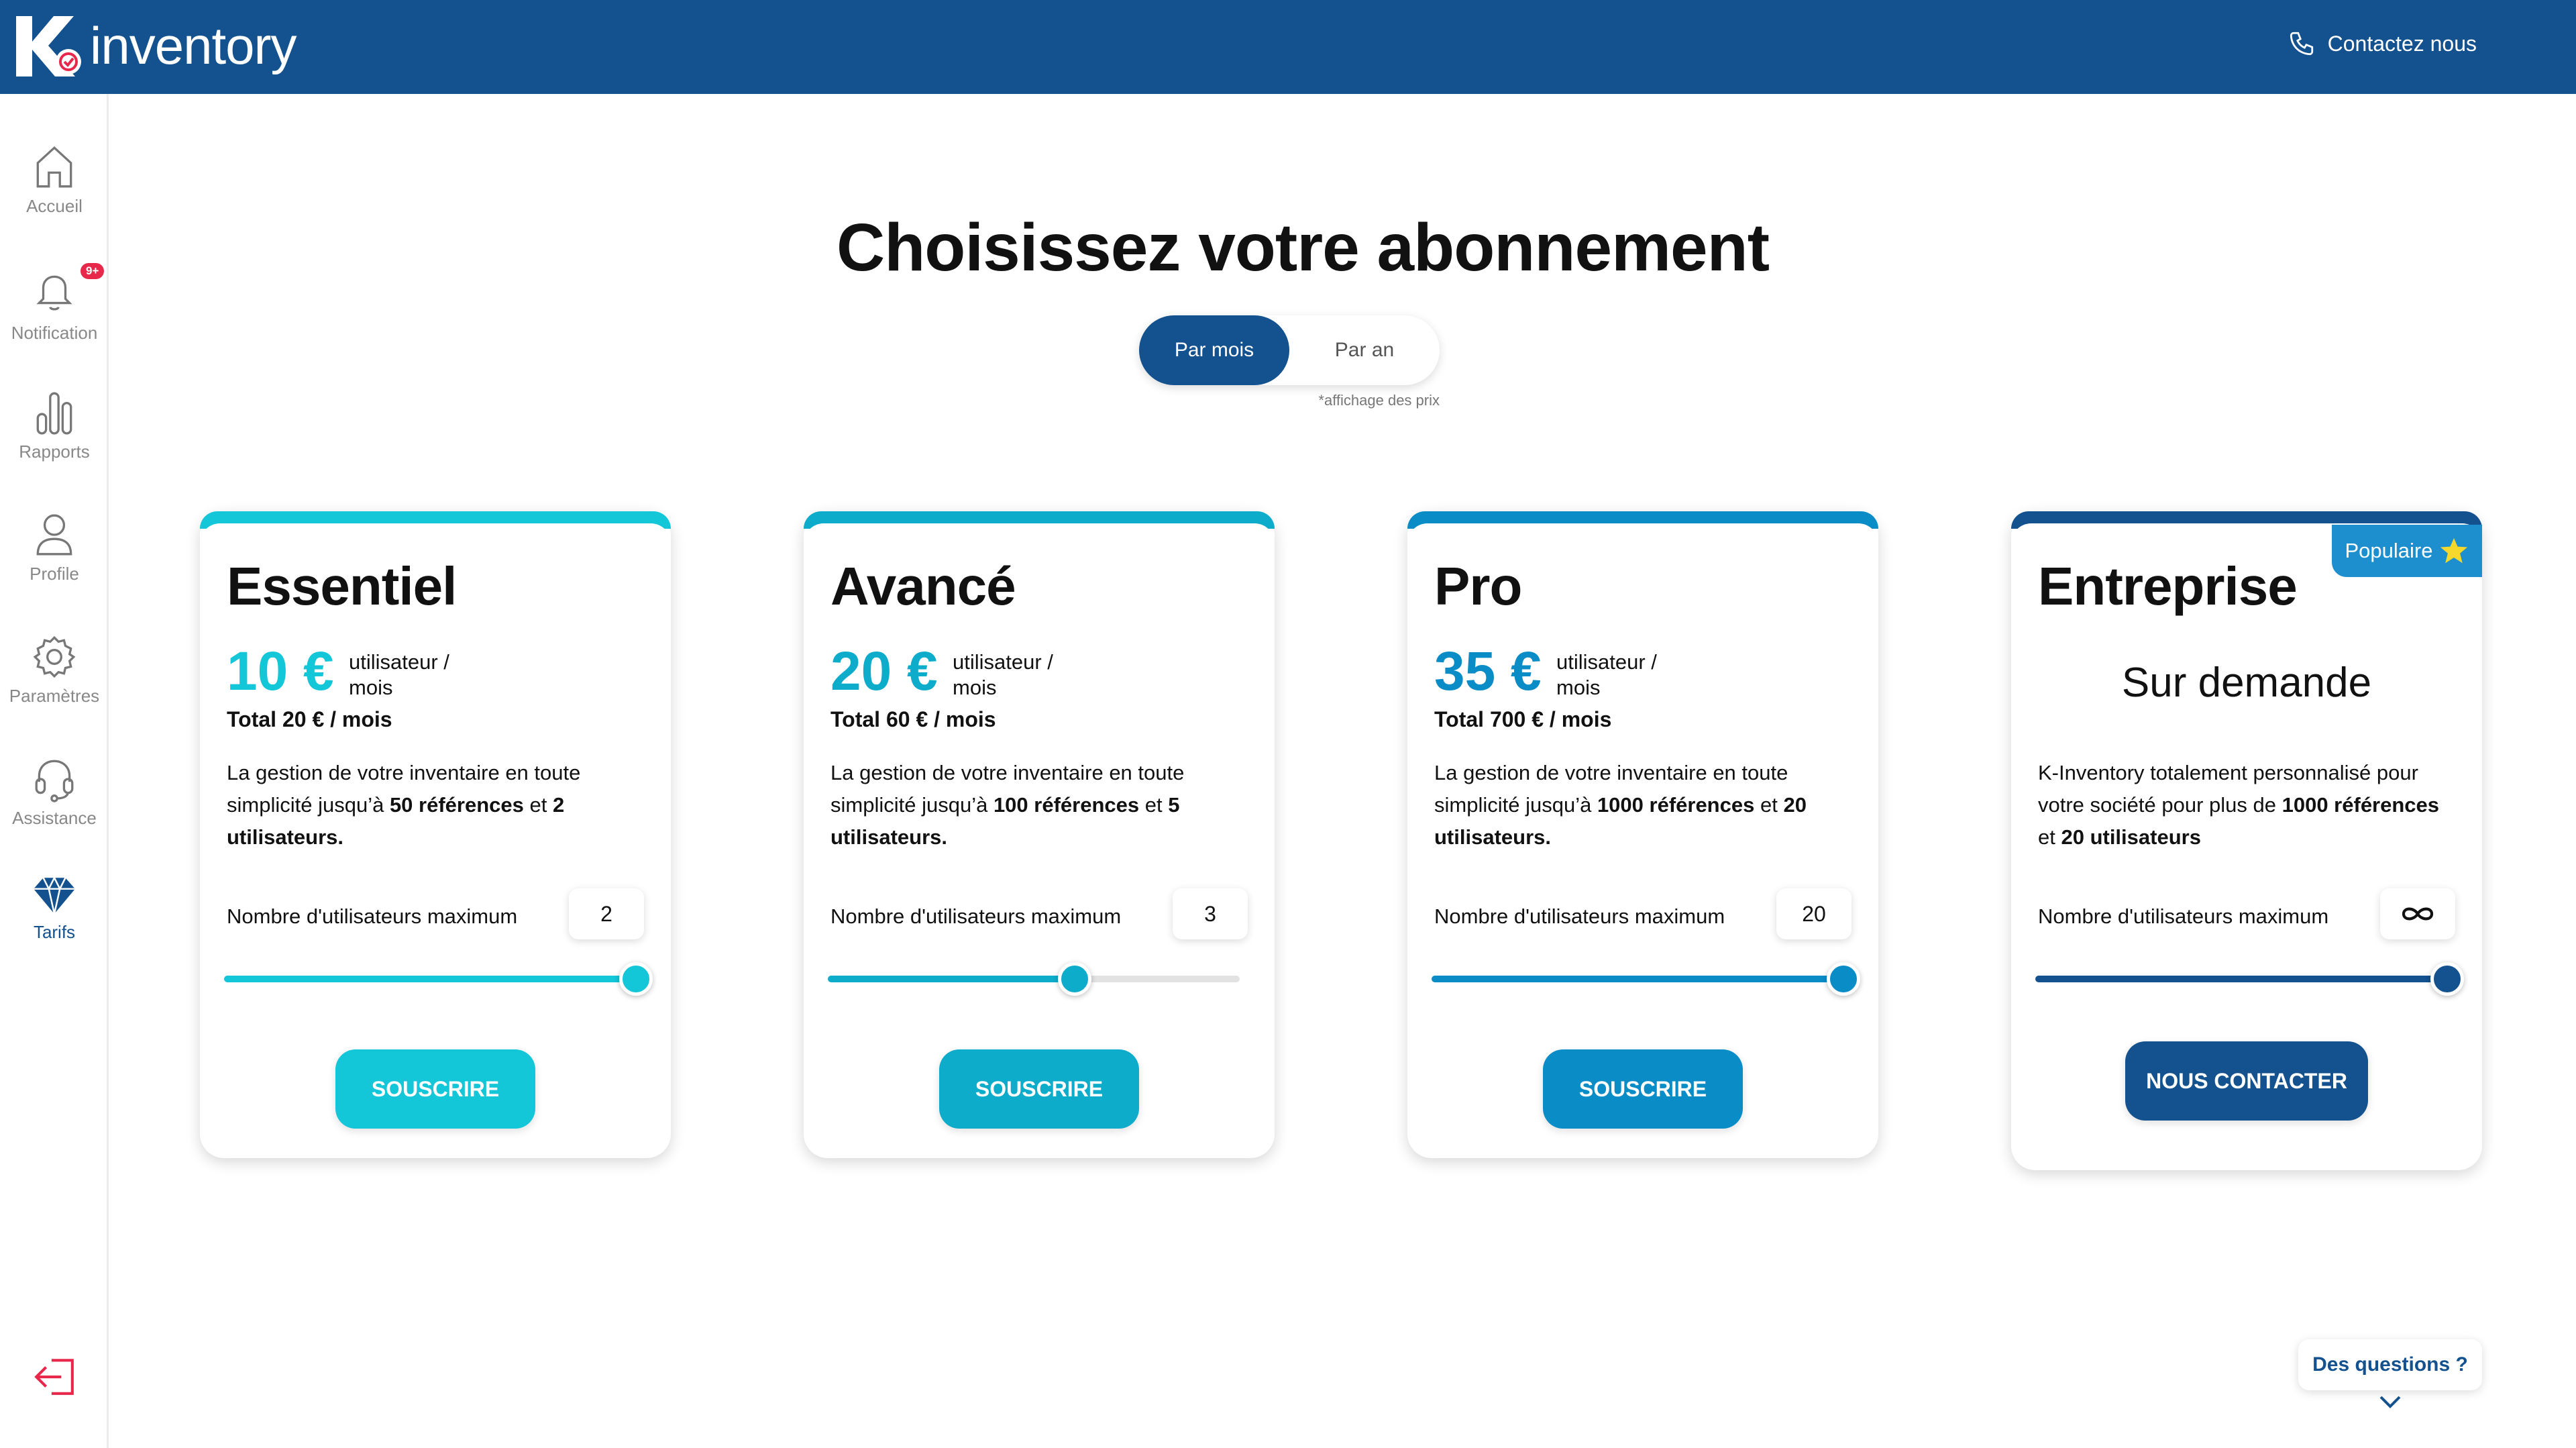  What do you see at coordinates (1488, 671) in the screenshot?
I see `plan-price: 35 €` at bounding box center [1488, 671].